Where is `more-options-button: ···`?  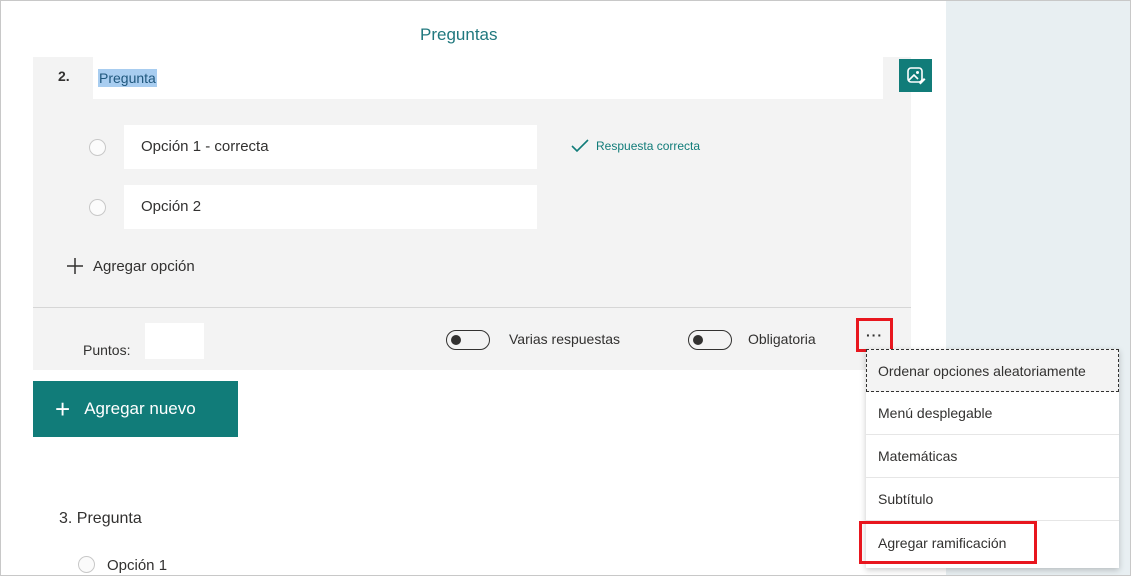
more-options-button: ··· is located at coordinates (874, 335).